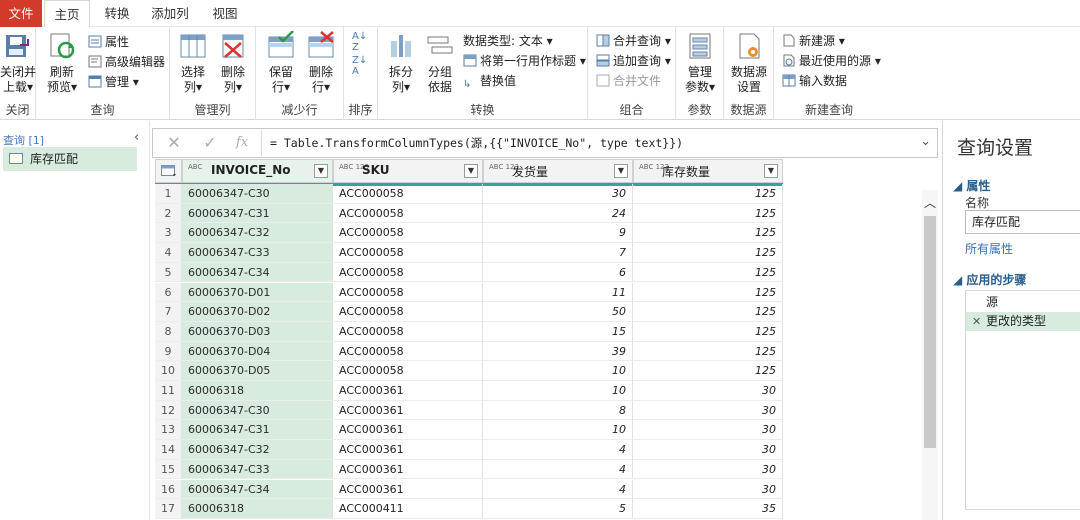 The height and width of the screenshot is (520, 1080). I want to click on table-row: 2 60006347-C31 ACC000058 24 125, so click(469, 213).